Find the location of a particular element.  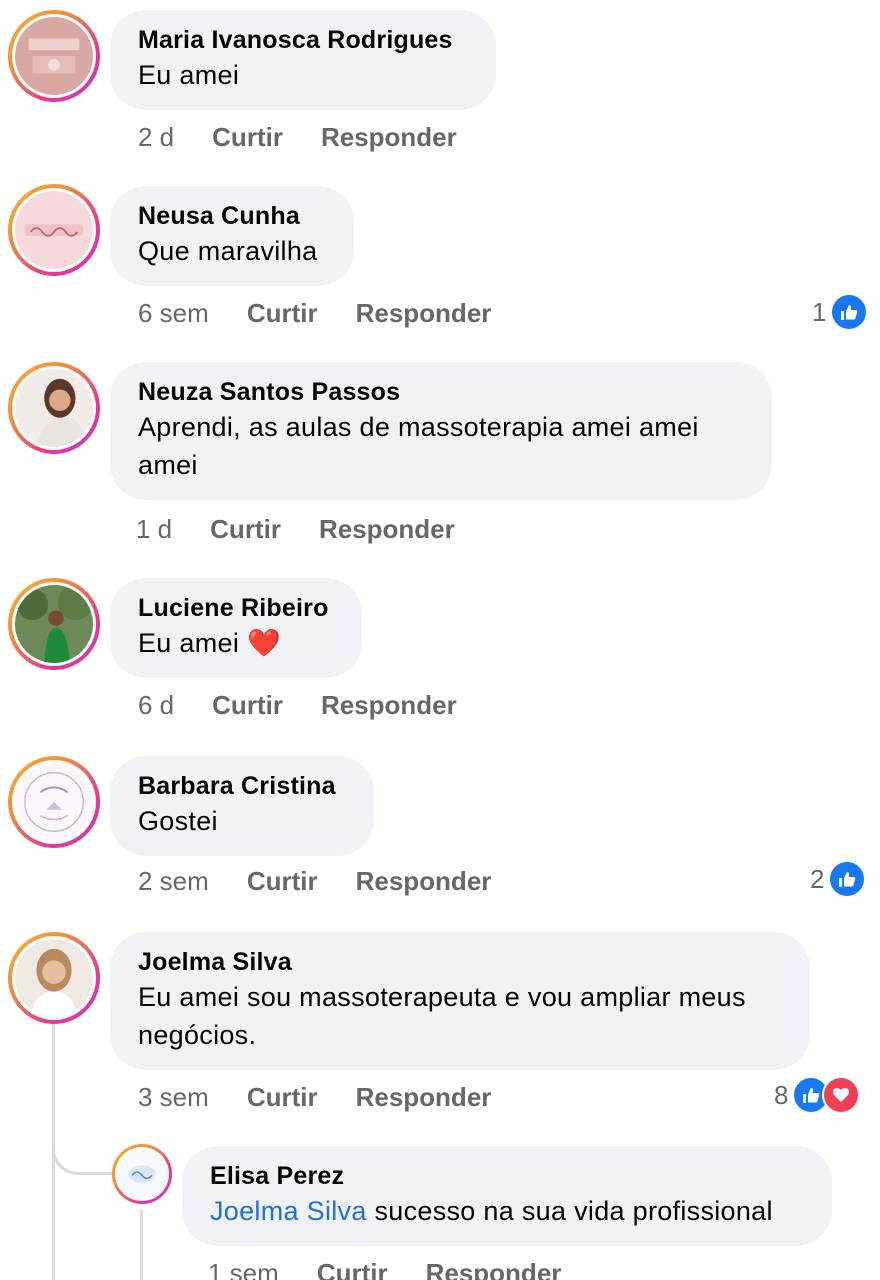

heart-emoji: ❤️ is located at coordinates (263, 643).